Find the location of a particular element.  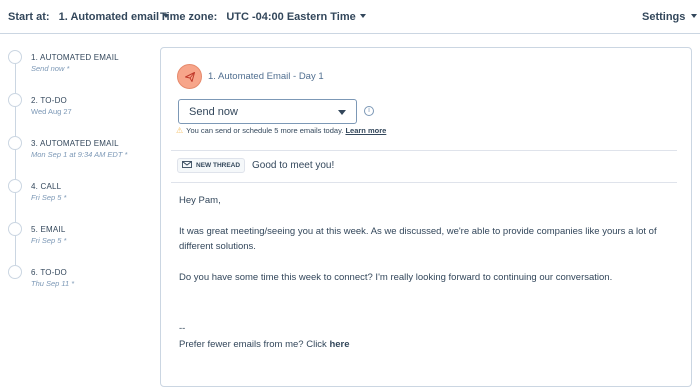

timezone-dropdown: UTC -04:00 Eastern Time is located at coordinates (296, 17).